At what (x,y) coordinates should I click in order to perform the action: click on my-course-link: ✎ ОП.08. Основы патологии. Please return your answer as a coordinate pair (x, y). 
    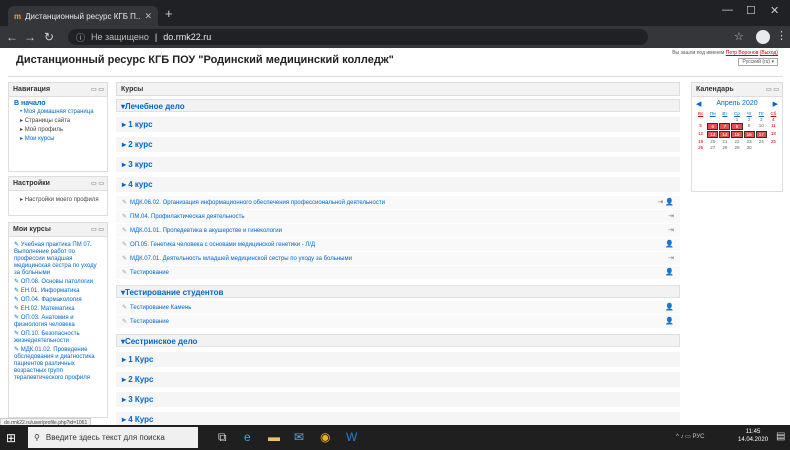
    Looking at the image, I should click on (58, 282).